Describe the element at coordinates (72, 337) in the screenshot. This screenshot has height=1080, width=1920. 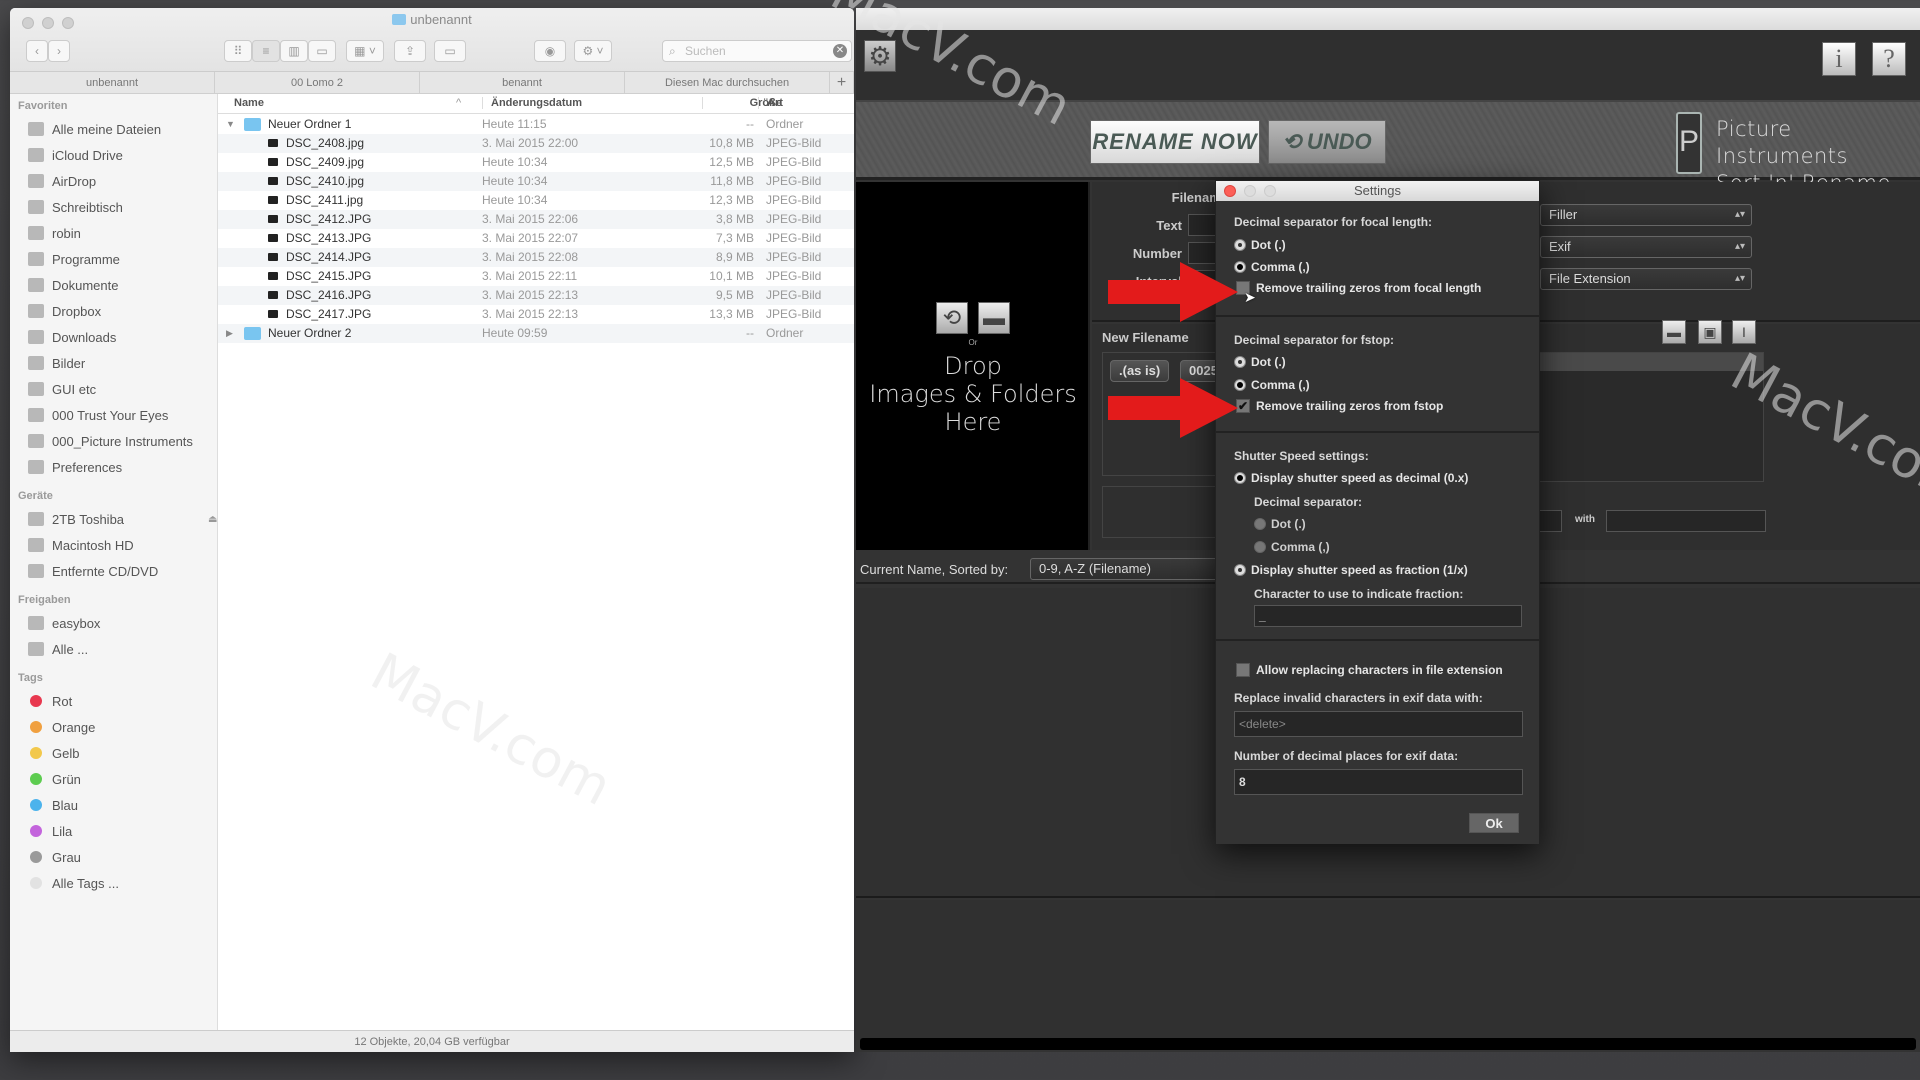
I see `sidebar-item: Downloads` at that location.